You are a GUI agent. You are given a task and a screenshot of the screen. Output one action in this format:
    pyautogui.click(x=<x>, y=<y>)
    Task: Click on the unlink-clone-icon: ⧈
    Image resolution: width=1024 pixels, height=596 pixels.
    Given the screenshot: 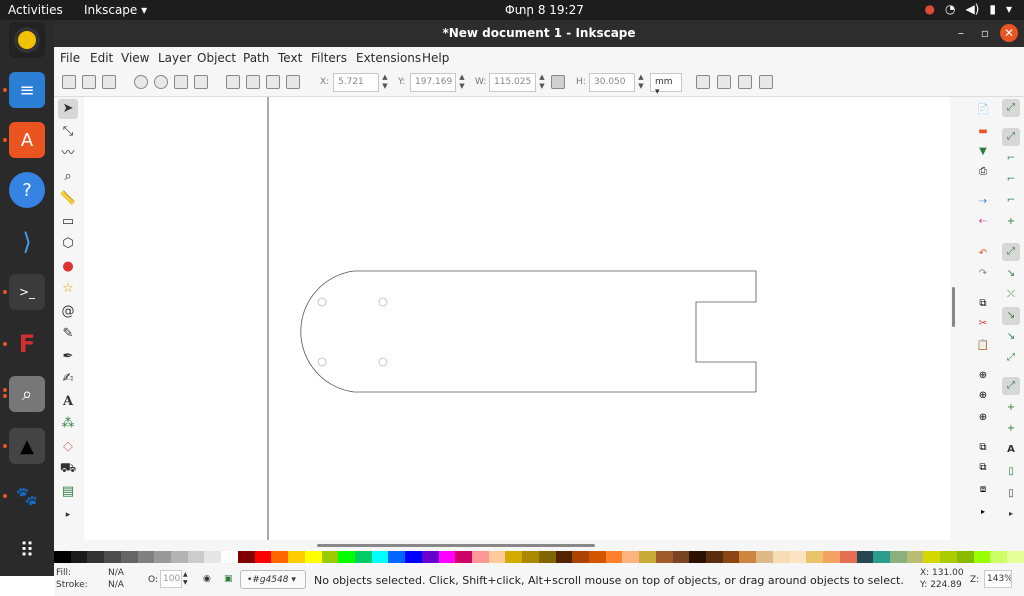 What is the action you would take?
    pyautogui.click(x=983, y=490)
    